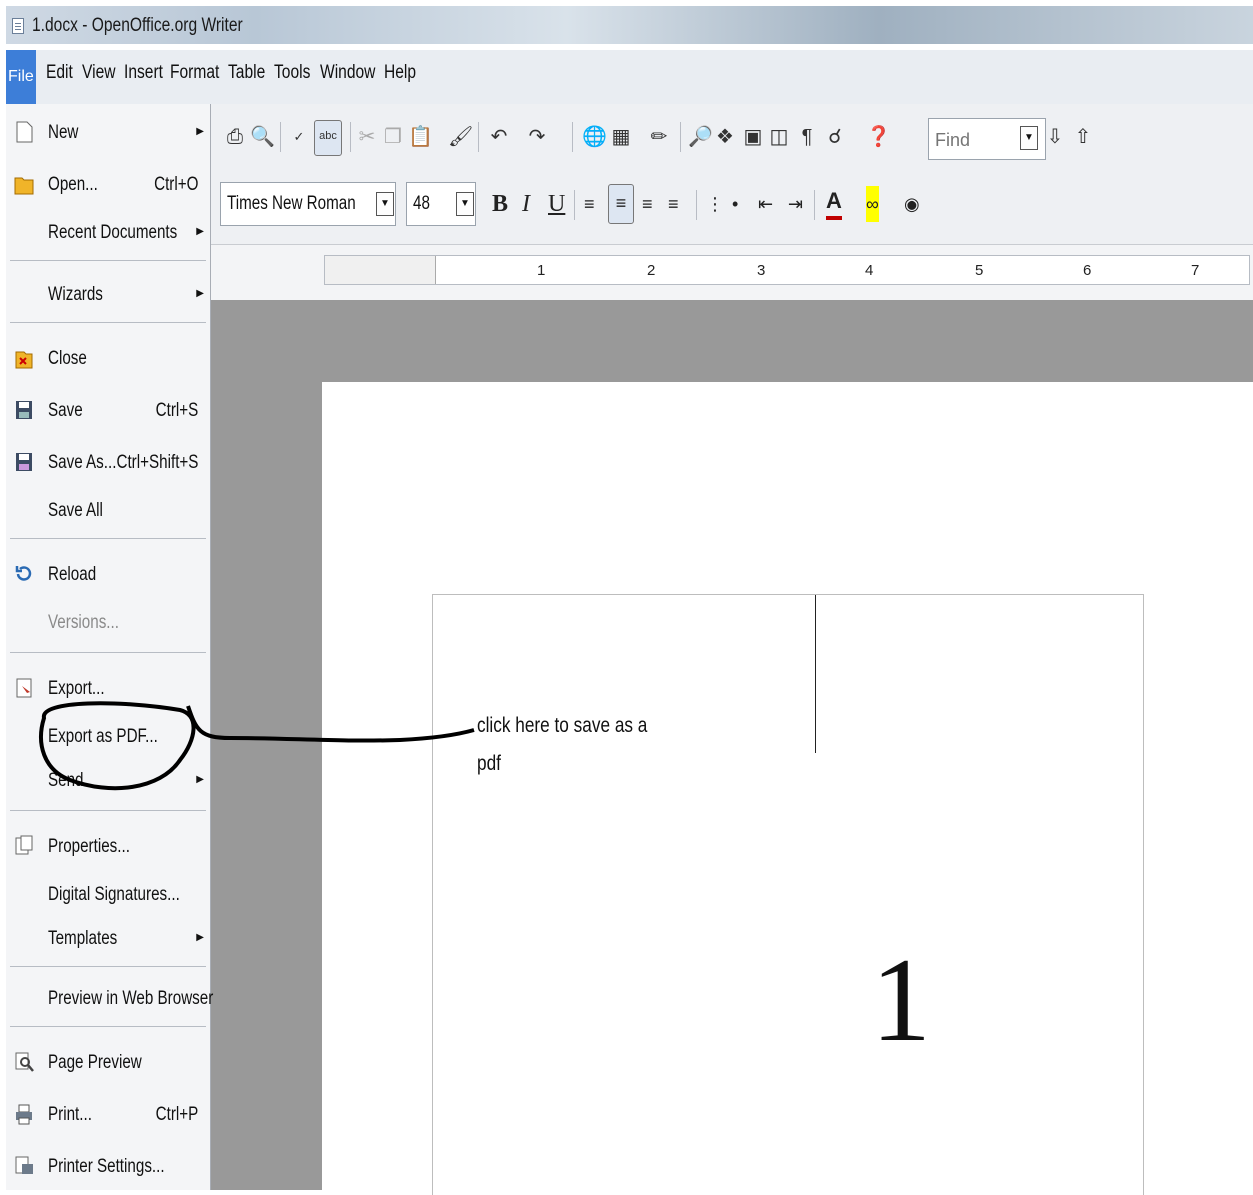  What do you see at coordinates (347, 73) in the screenshot?
I see `menu-window: Window` at bounding box center [347, 73].